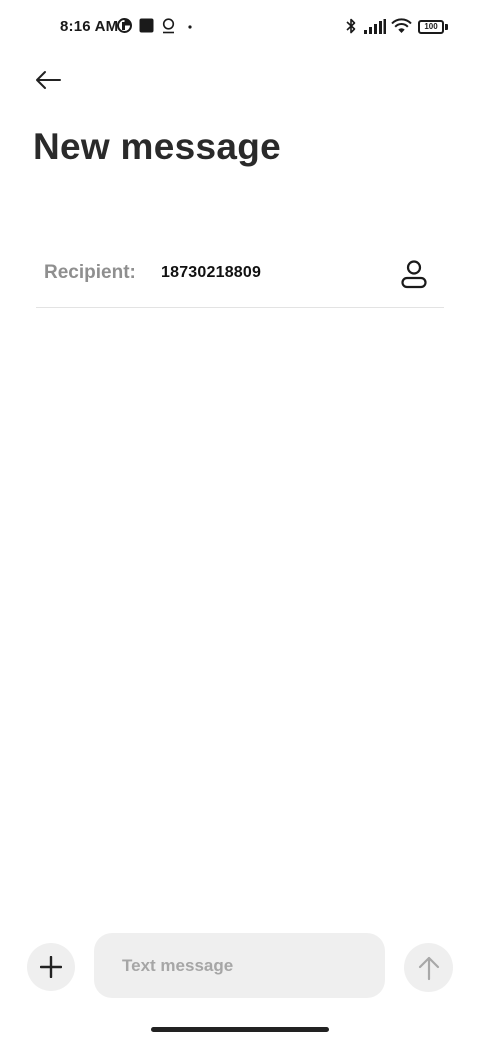 The height and width of the screenshot is (1040, 480). I want to click on stop-square-icon, so click(146, 25).